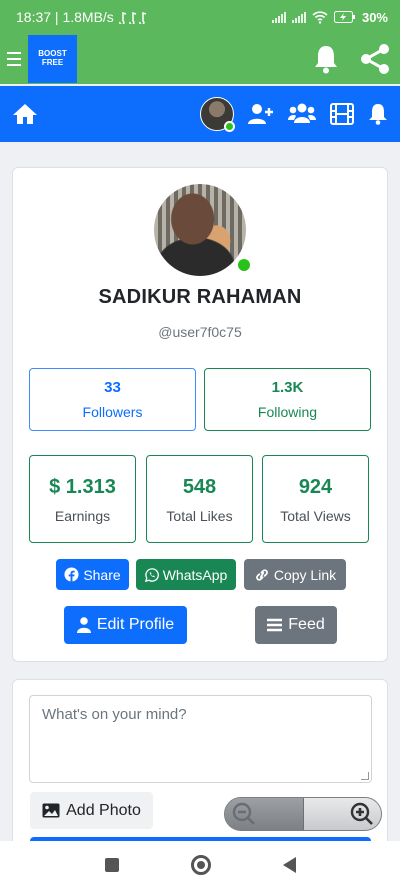  I want to click on share-whatsapp-button: WhatsApp, so click(186, 574).